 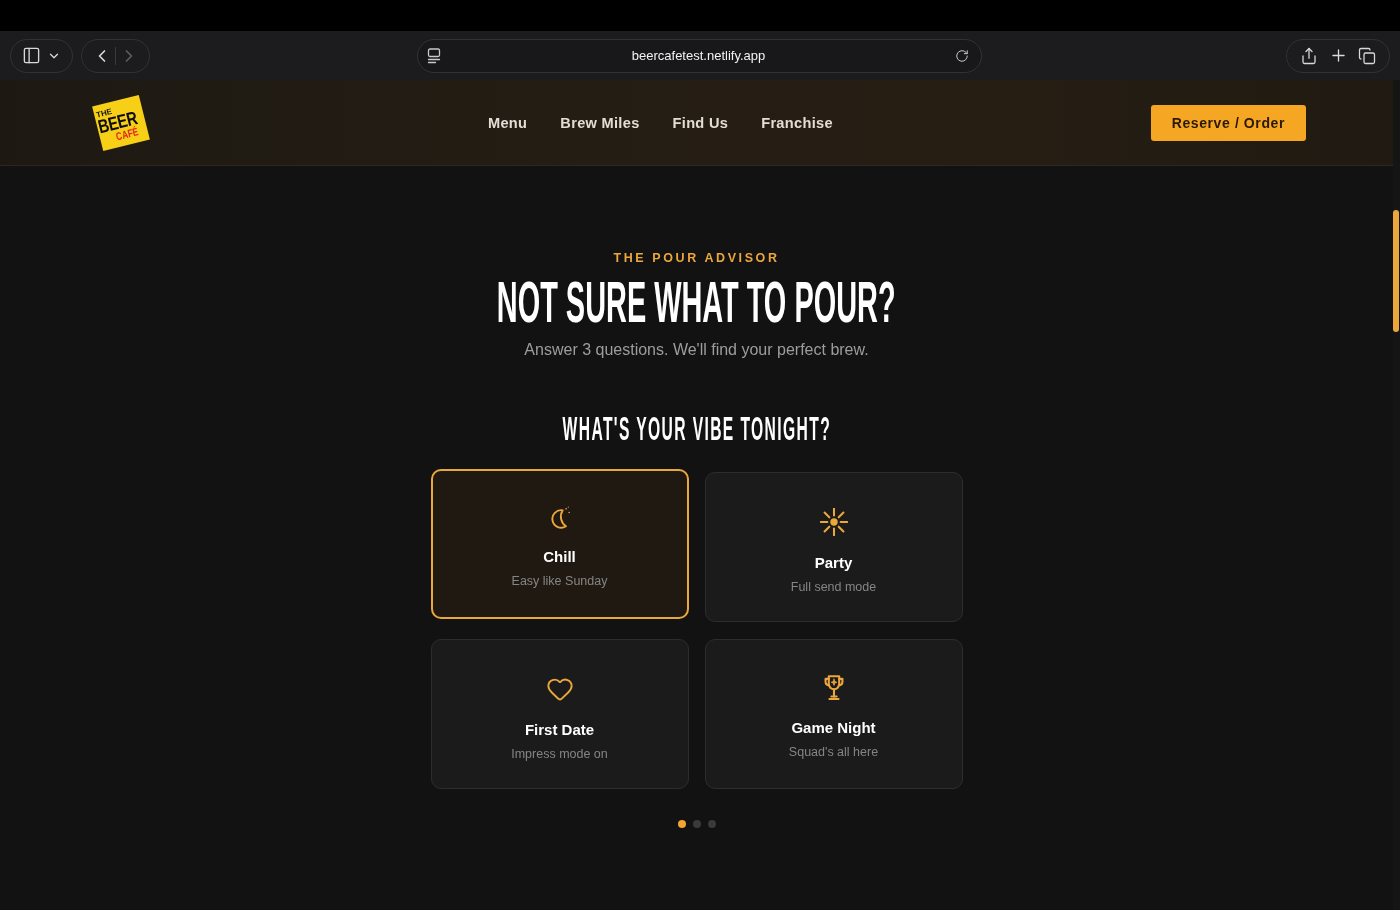 What do you see at coordinates (833, 587) in the screenshot?
I see `option-description: Full send mode` at bounding box center [833, 587].